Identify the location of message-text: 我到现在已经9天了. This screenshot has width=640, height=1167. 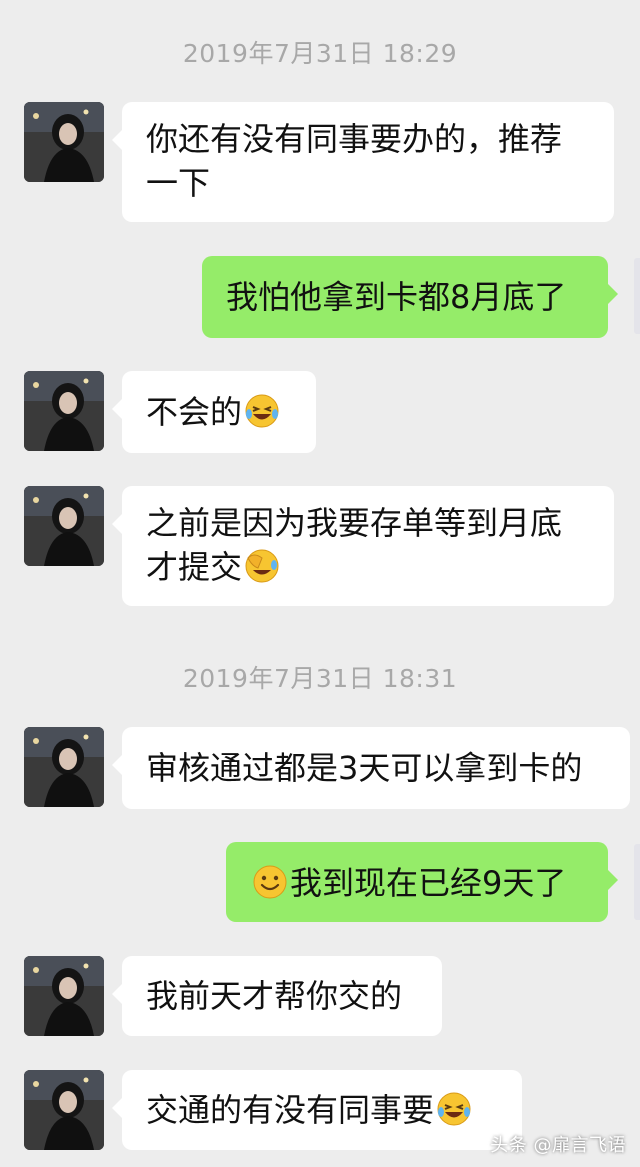
(428, 883).